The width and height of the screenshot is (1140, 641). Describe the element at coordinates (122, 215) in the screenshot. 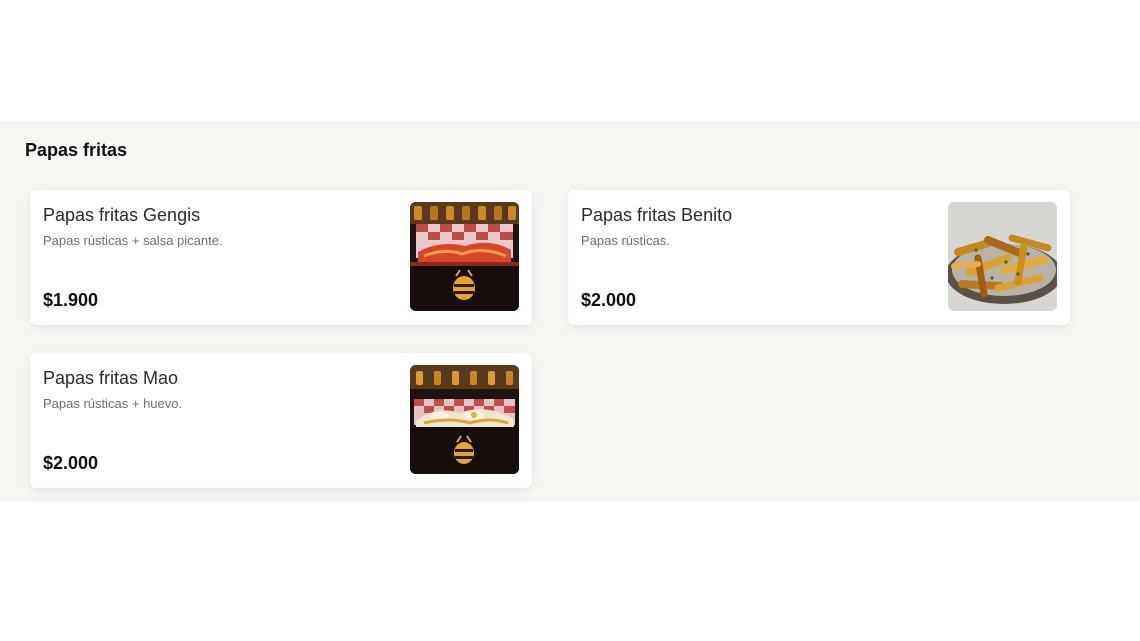

I see `item-name: Papas fritas Gengis` at that location.